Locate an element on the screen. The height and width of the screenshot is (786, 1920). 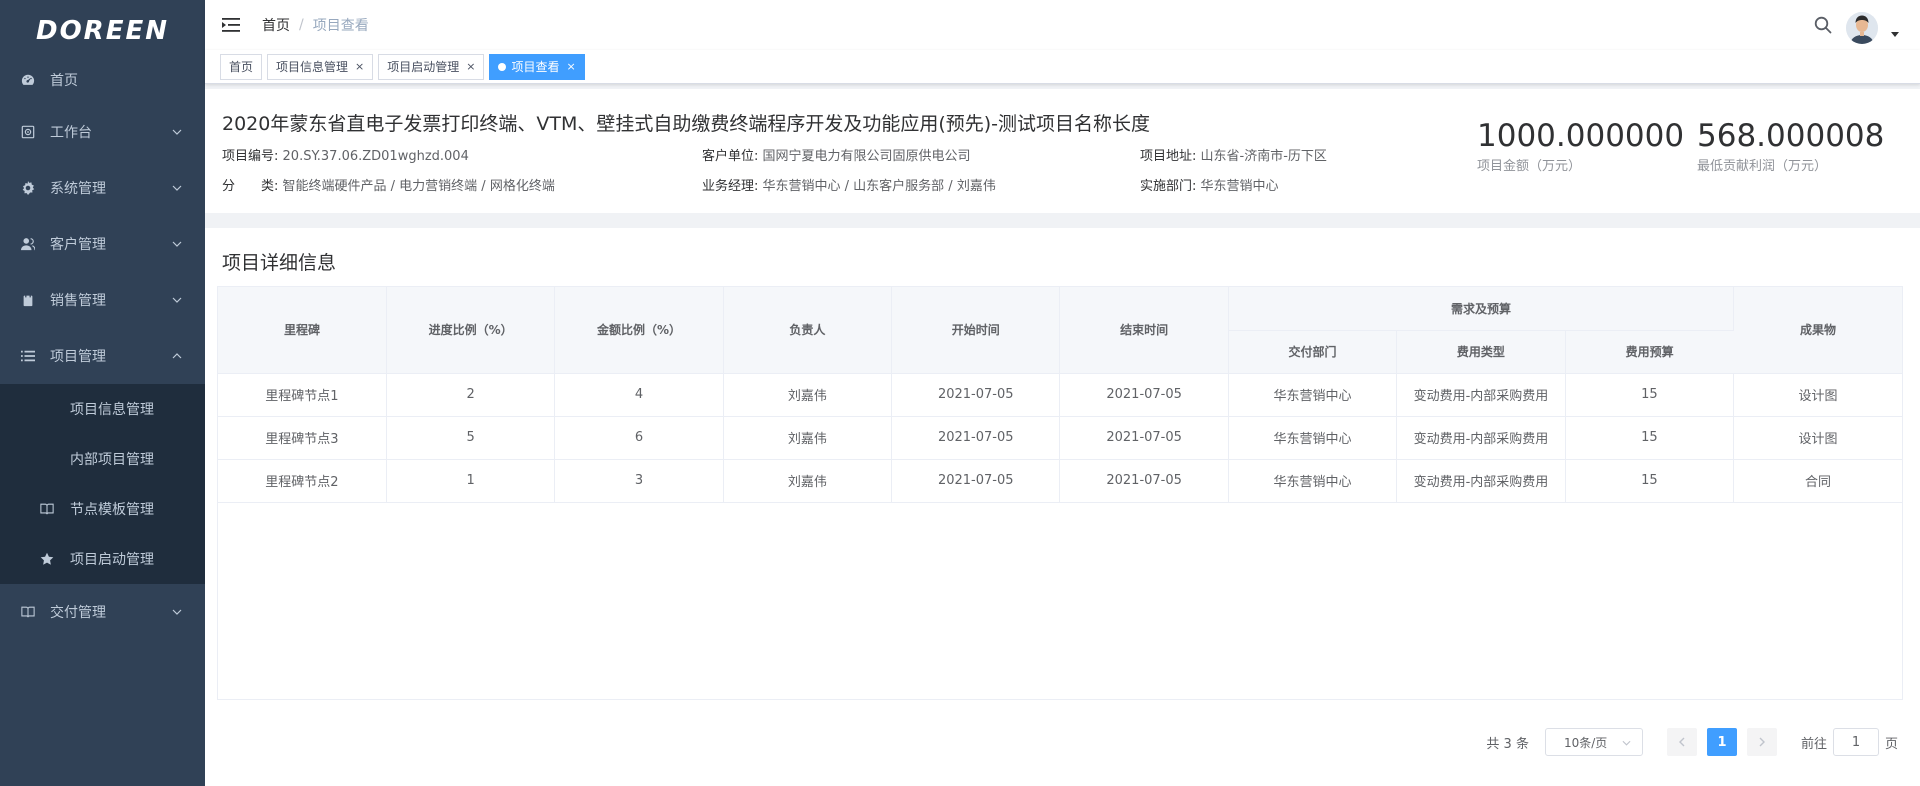
field-value: 20.SY.37.06.ZD01wghzd.004 is located at coordinates (375, 156).